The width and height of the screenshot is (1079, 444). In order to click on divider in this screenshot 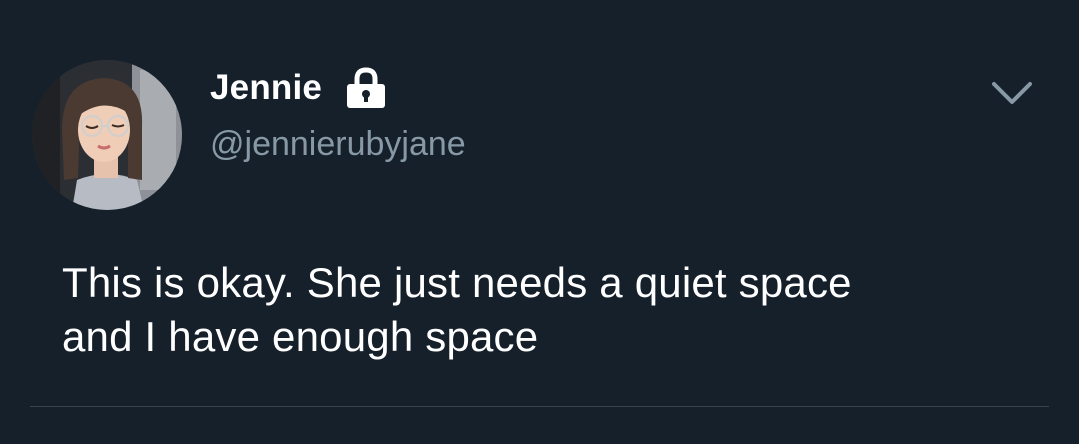, I will do `click(539, 406)`.